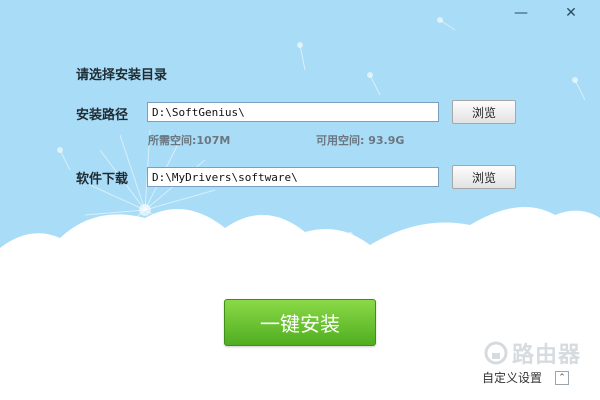 The height and width of the screenshot is (400, 600). I want to click on minimize-button: —, so click(521, 13).